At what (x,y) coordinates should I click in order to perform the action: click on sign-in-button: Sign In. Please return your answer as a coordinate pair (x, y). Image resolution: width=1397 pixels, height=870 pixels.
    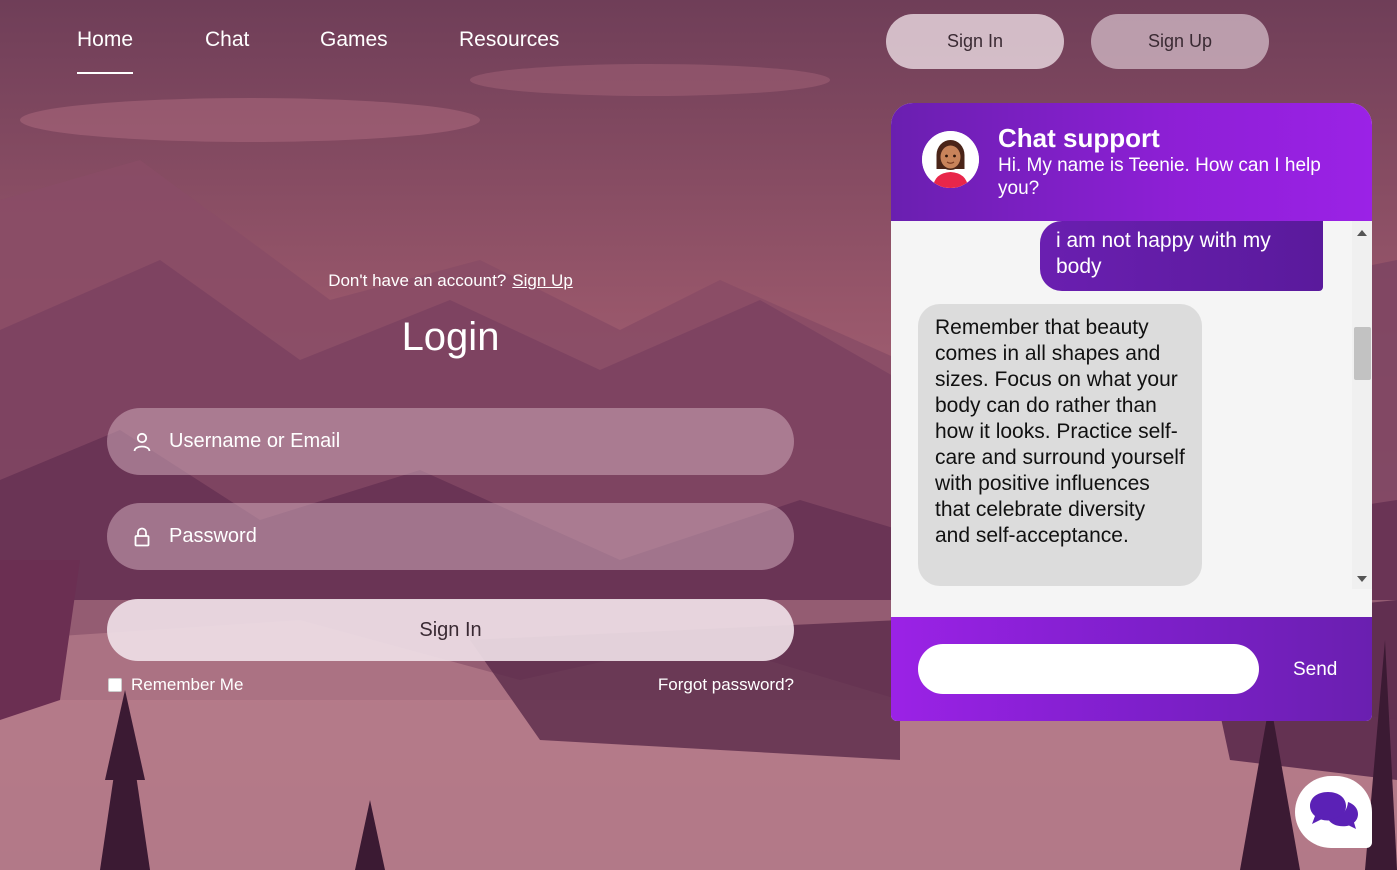
    Looking at the image, I should click on (450, 630).